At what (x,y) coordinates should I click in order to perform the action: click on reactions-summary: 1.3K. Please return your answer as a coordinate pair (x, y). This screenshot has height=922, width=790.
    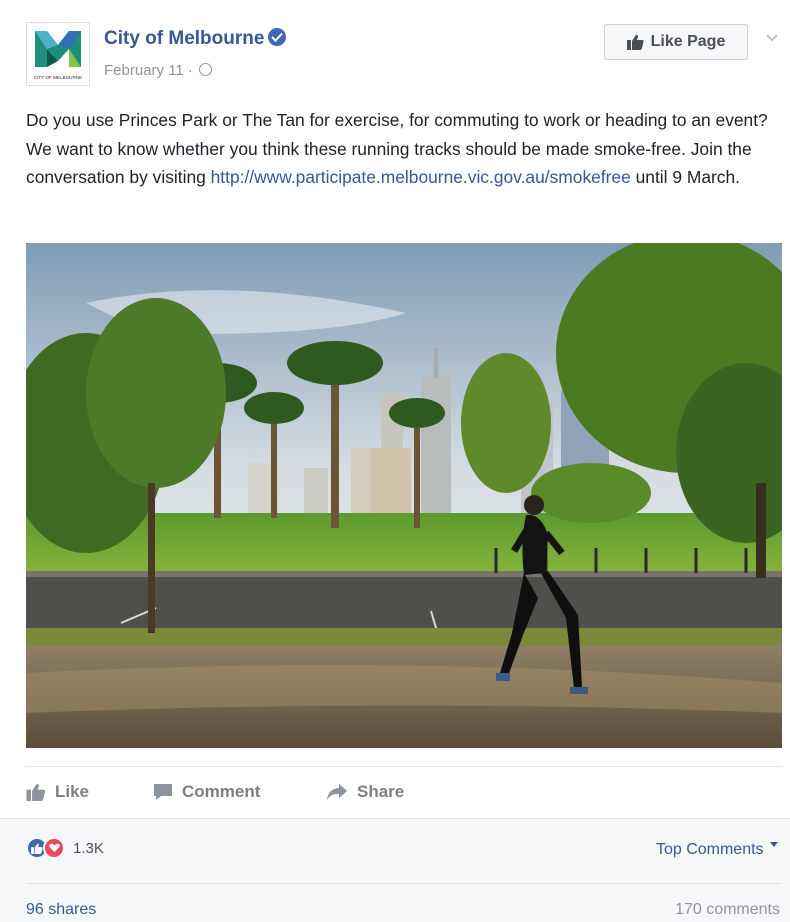
    Looking at the image, I should click on (65, 848).